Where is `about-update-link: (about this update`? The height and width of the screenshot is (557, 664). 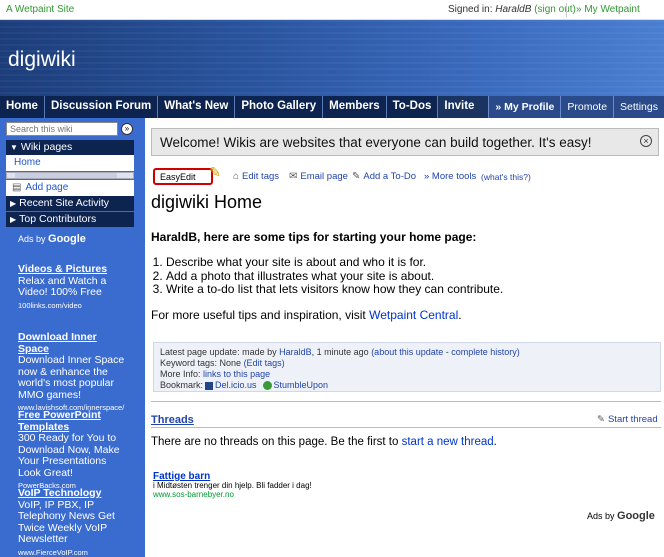 about-update-link: (about this update is located at coordinates (407, 352).